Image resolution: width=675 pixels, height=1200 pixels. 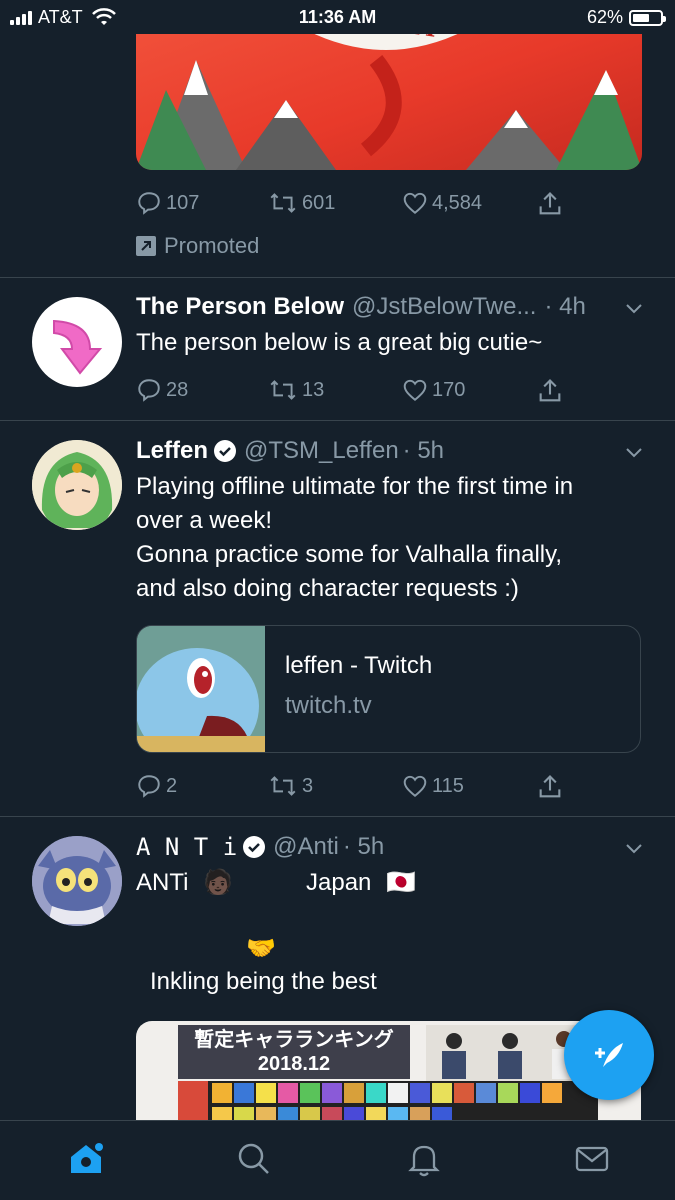 What do you see at coordinates (319, 202) in the screenshot?
I see `retweet-count: 601` at bounding box center [319, 202].